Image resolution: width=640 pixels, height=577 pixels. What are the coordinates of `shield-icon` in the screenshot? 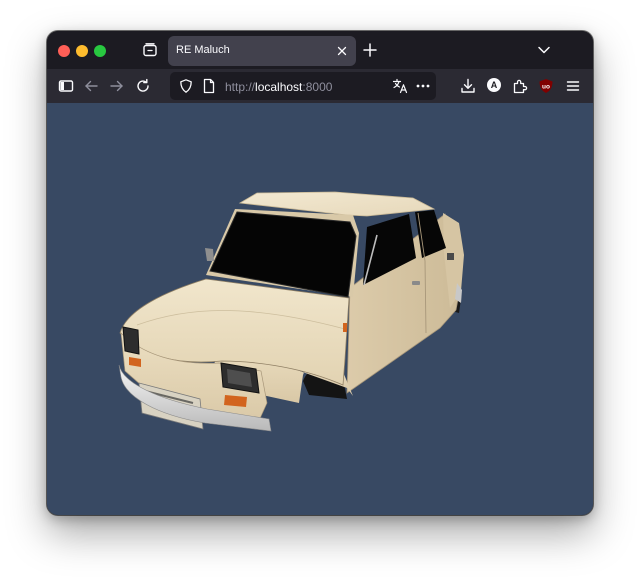 It's located at (186, 86).